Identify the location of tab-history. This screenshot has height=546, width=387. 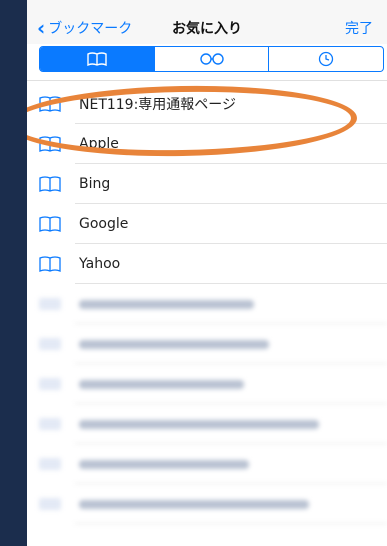
(326, 59).